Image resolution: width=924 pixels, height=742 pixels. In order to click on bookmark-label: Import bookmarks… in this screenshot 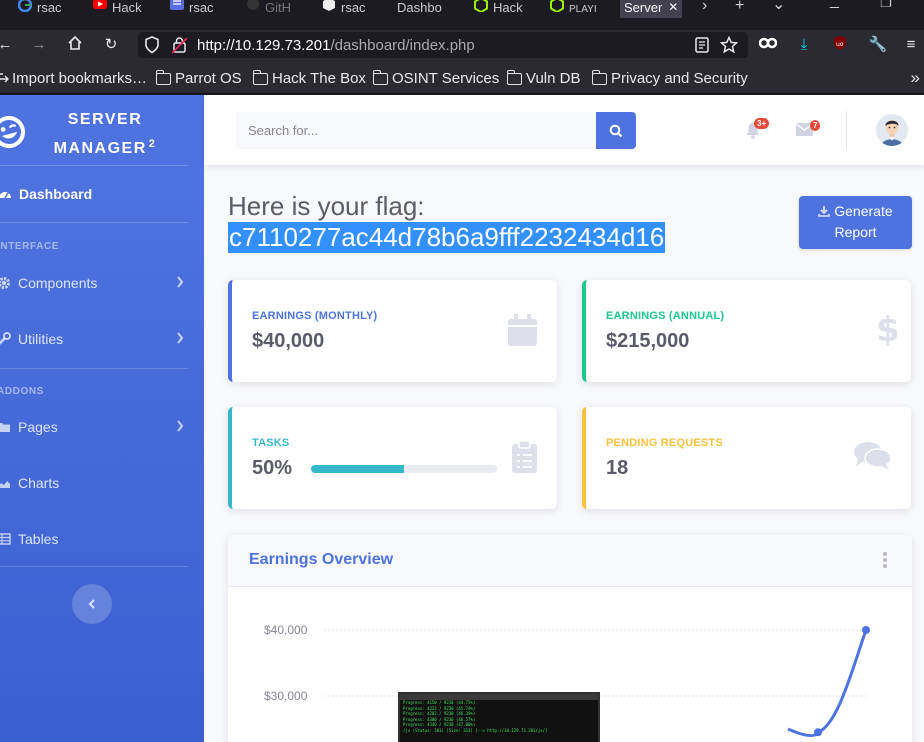, I will do `click(80, 78)`.